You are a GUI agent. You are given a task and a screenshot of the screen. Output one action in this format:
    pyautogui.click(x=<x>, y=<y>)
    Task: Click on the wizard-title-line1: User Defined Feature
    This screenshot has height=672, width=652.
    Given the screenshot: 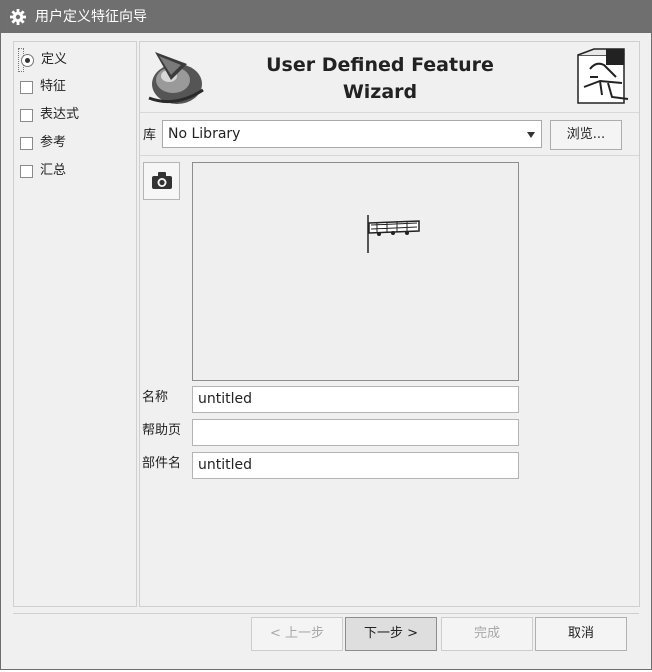 What is the action you would take?
    pyautogui.click(x=380, y=65)
    